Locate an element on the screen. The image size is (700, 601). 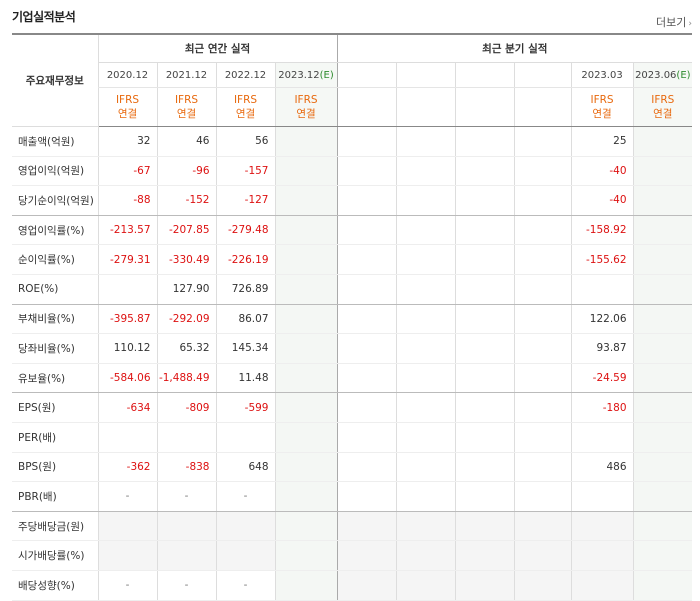
annual-value-1: -584.06 is located at coordinates (127, 378).